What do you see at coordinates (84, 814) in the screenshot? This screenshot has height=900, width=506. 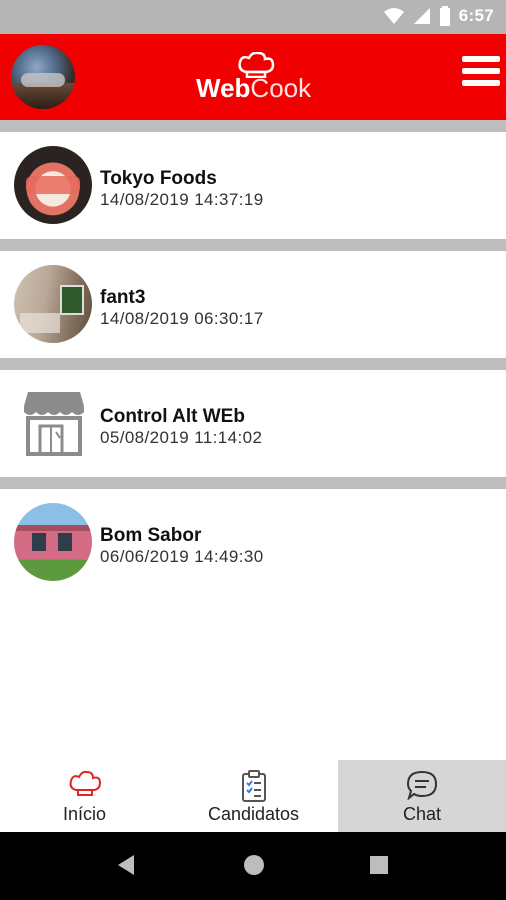 I see `tab-label: Início` at bounding box center [84, 814].